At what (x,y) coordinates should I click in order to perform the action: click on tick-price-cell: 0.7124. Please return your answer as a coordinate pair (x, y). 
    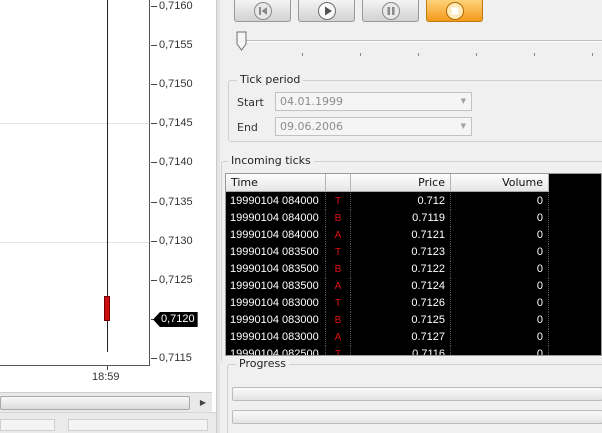
    Looking at the image, I should click on (401, 286).